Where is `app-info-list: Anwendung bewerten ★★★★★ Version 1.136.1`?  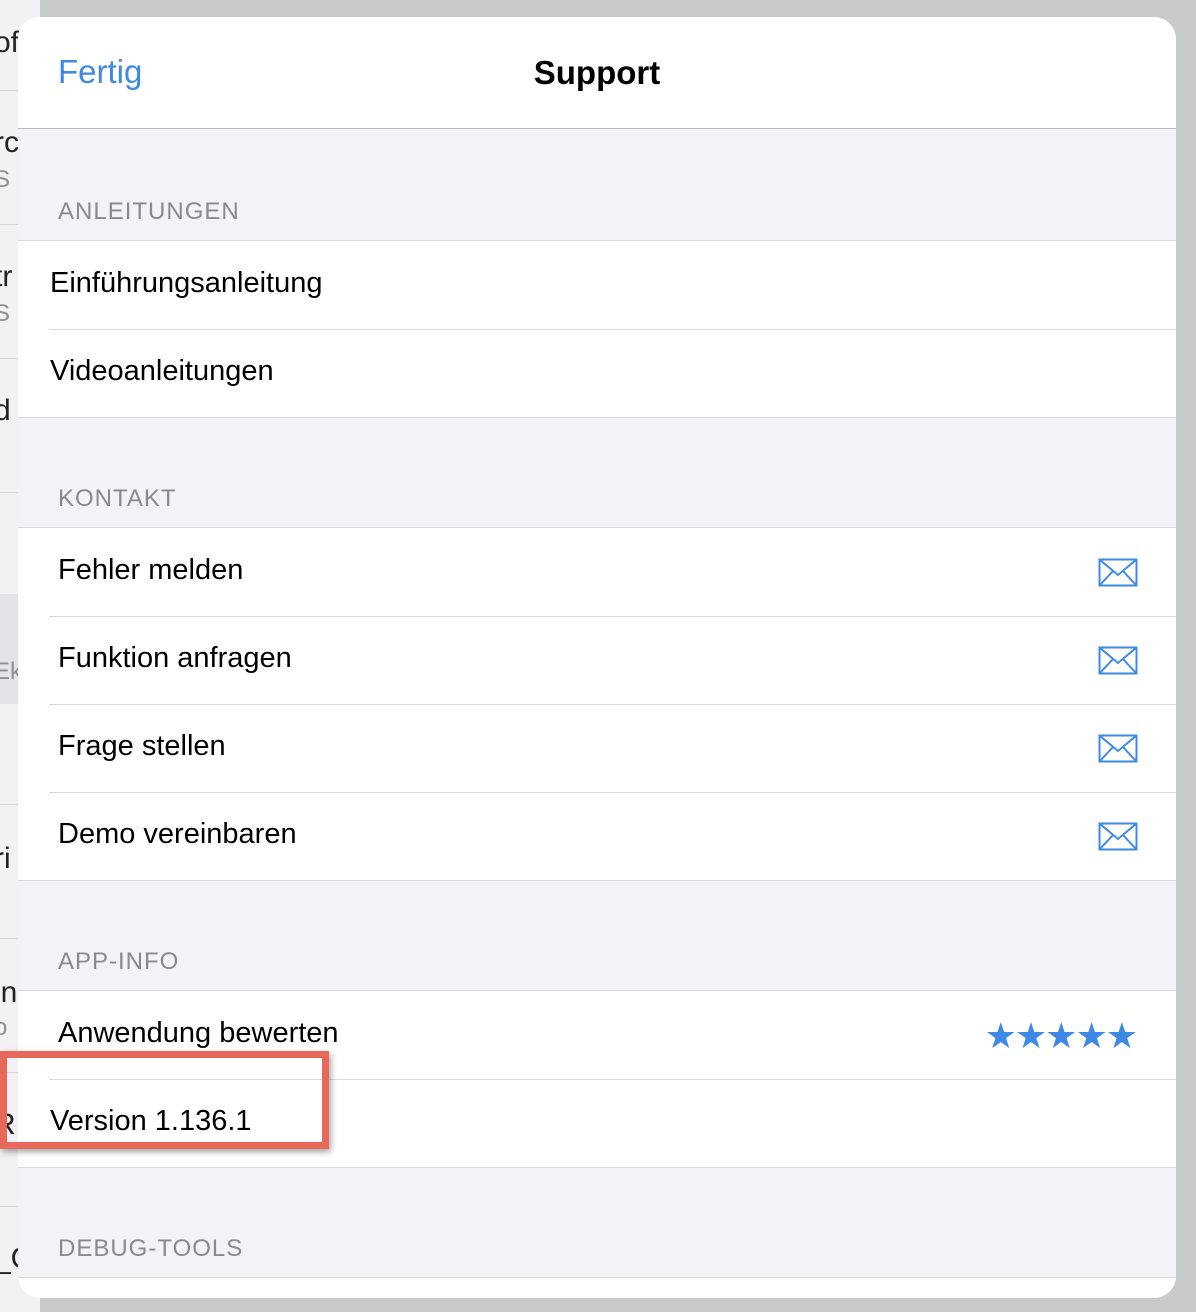 app-info-list: Anwendung bewerten ★★★★★ Version 1.136.1 is located at coordinates (597, 1079).